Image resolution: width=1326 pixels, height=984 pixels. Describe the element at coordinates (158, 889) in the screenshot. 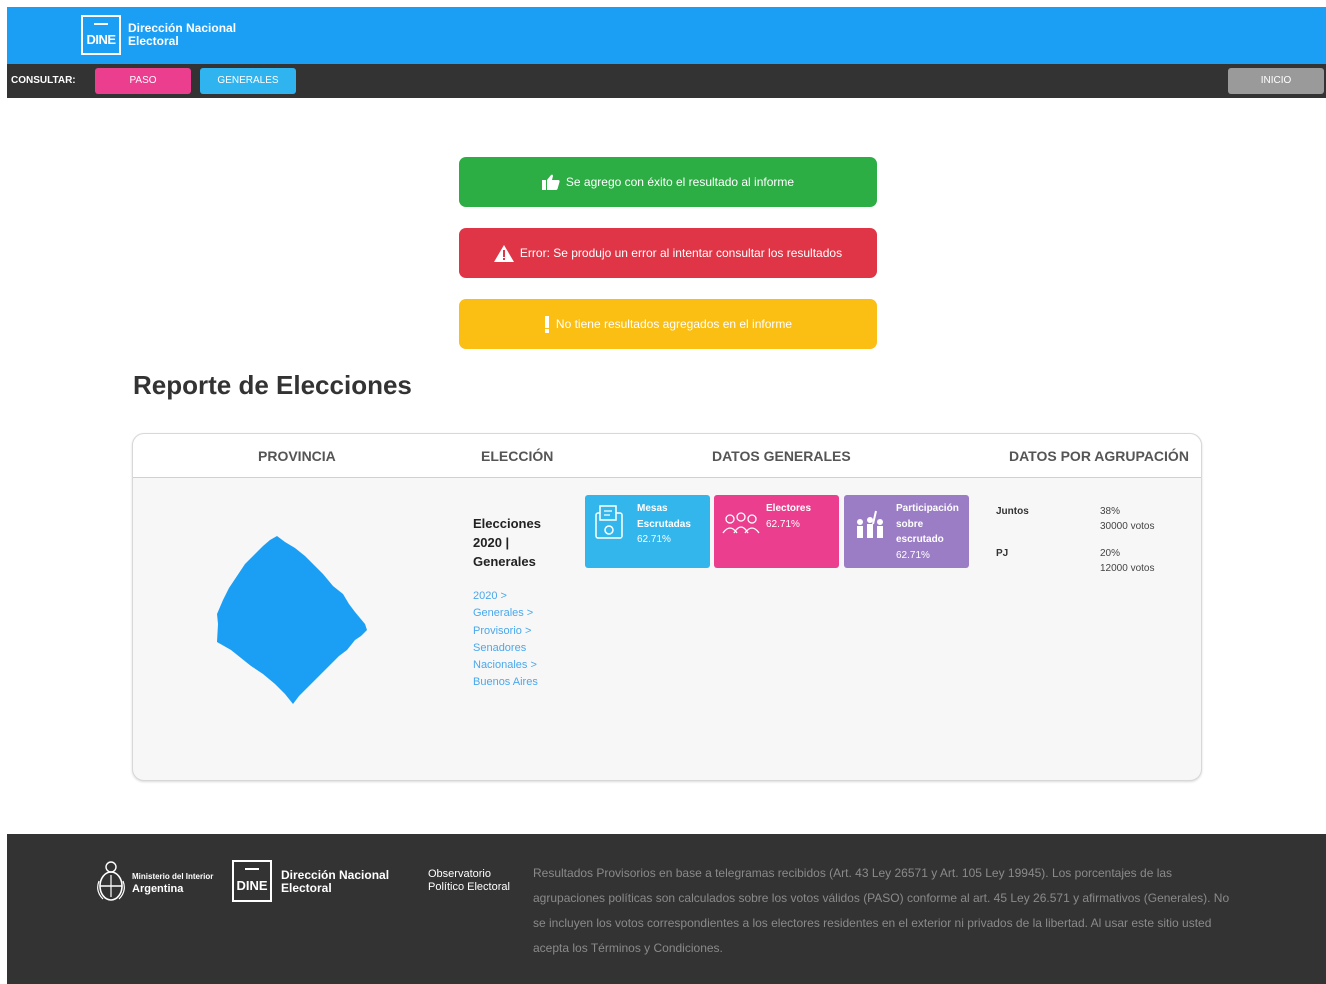

I see `ministerio-line2: Argentina` at that location.